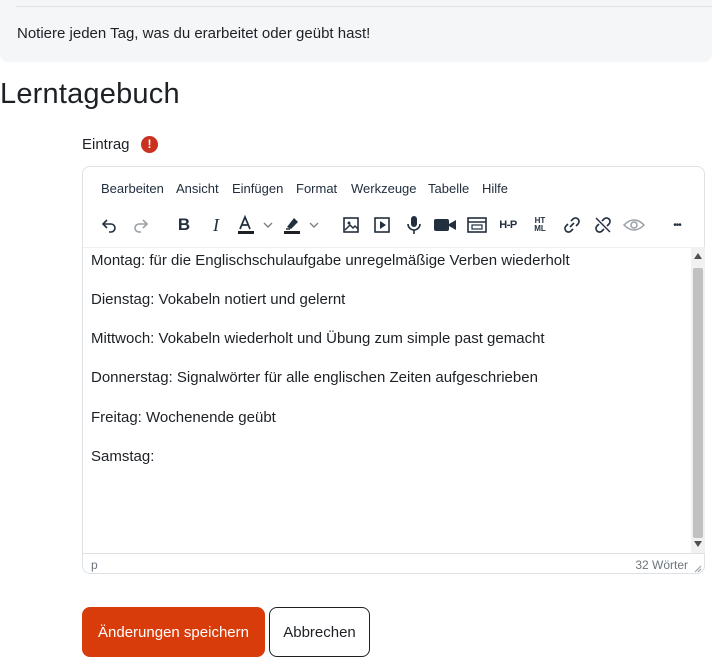  I want to click on undo-icon, so click(109, 225).